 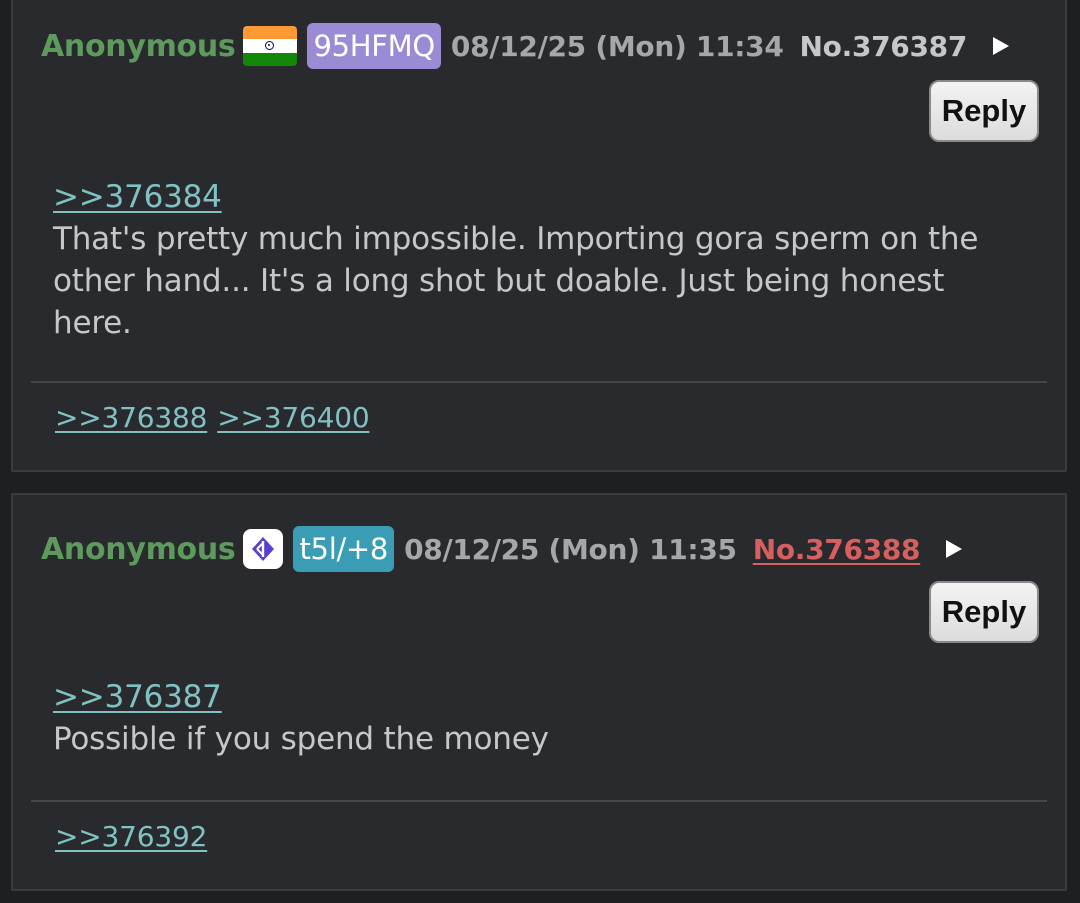 What do you see at coordinates (131, 417) in the screenshot?
I see `backlink: >>376388` at bounding box center [131, 417].